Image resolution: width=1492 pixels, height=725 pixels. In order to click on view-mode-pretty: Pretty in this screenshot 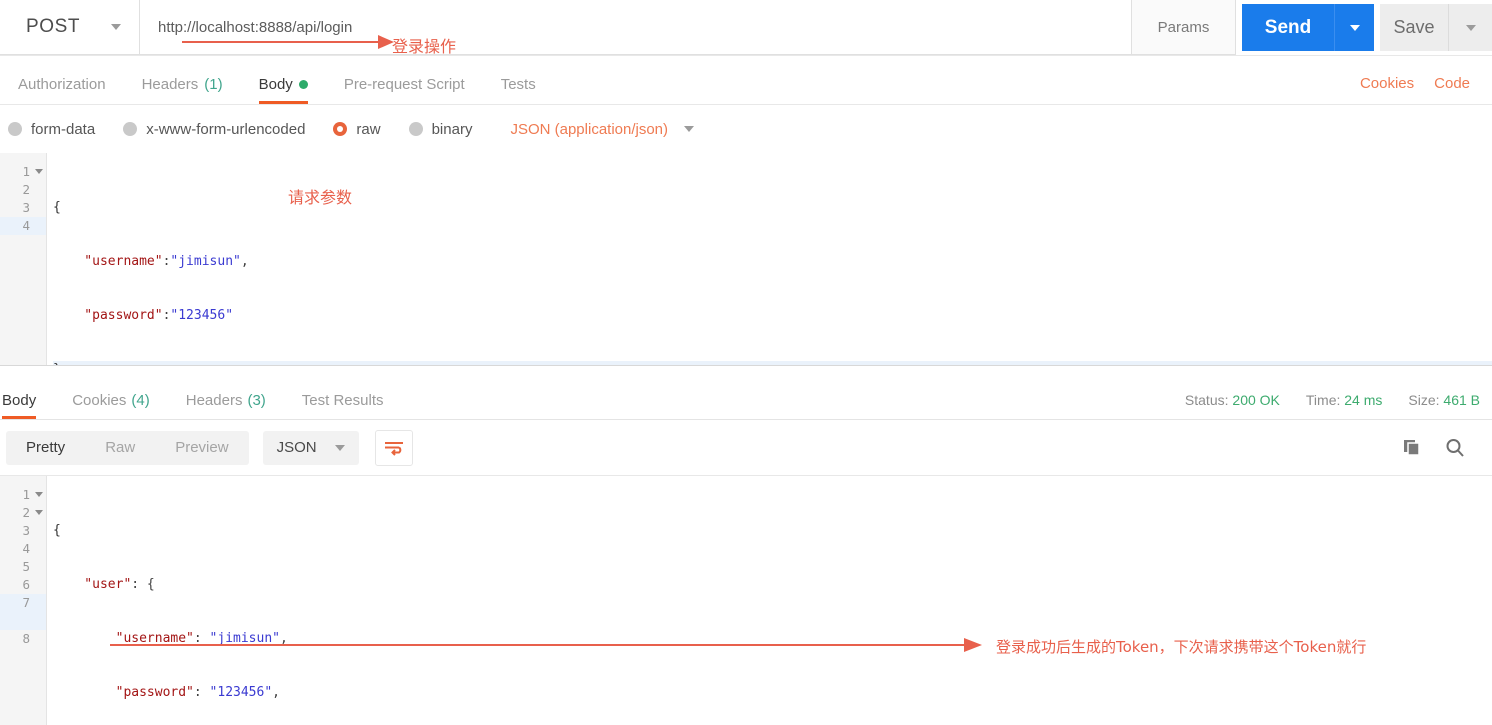, I will do `click(45, 448)`.